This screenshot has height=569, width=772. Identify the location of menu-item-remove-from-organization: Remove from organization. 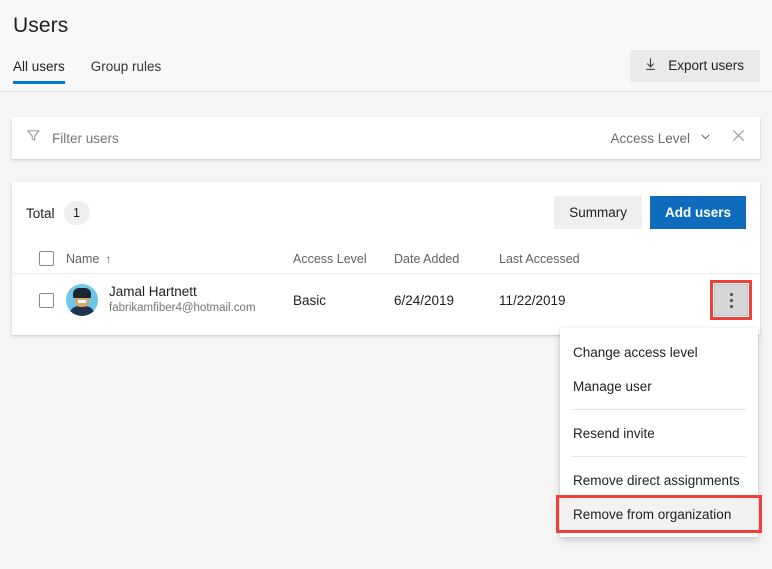
(659, 514).